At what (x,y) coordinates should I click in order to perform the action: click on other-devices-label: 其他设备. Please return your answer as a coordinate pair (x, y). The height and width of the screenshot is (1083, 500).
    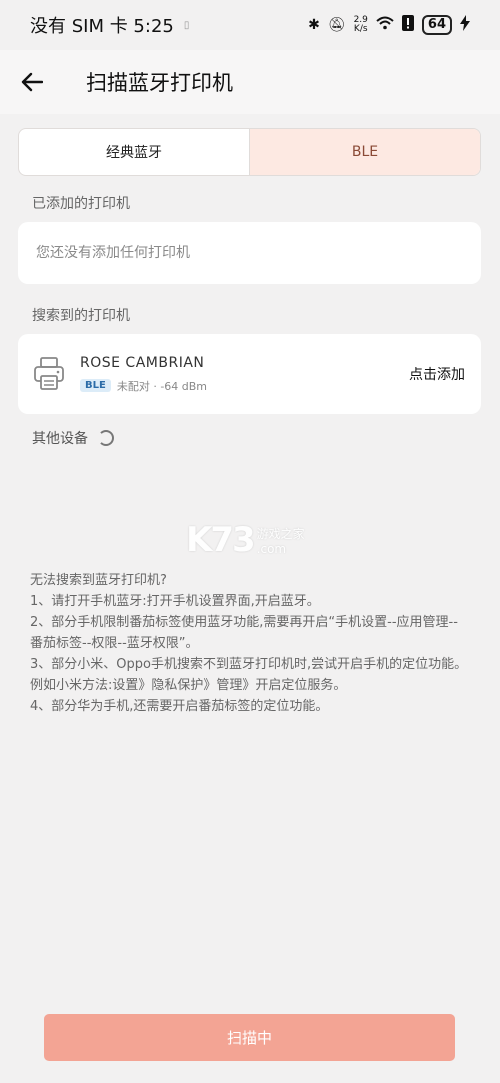
    Looking at the image, I should click on (60, 439).